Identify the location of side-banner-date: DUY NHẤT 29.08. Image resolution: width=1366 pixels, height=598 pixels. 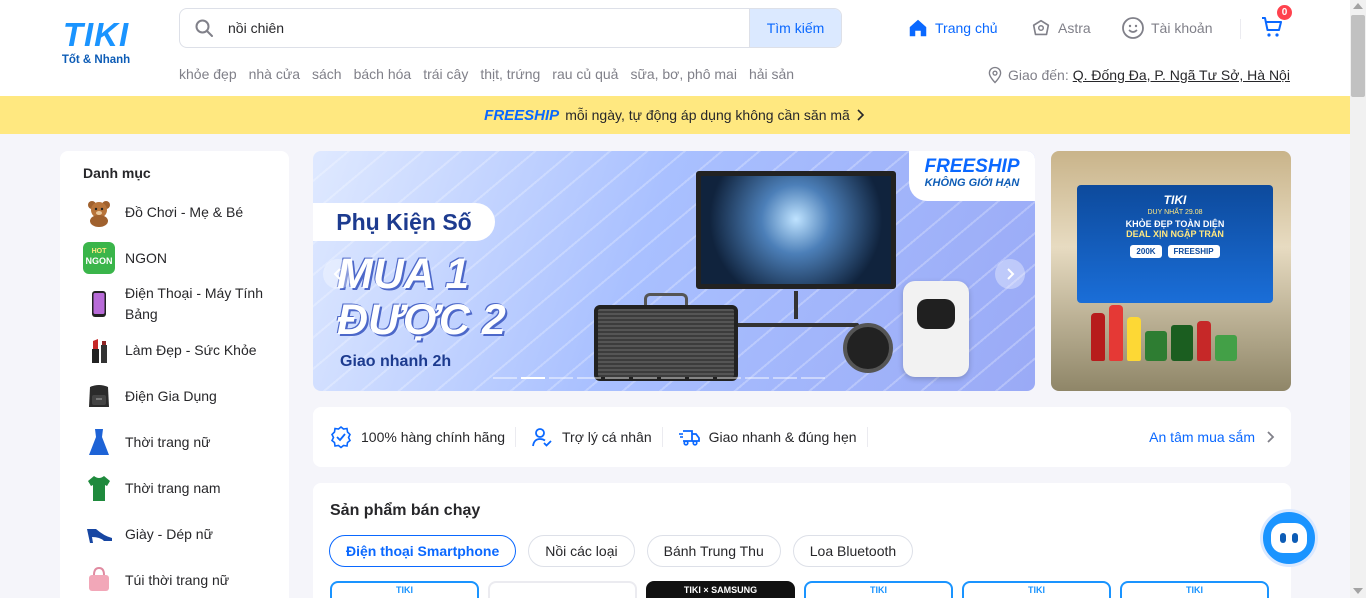
(1175, 212).